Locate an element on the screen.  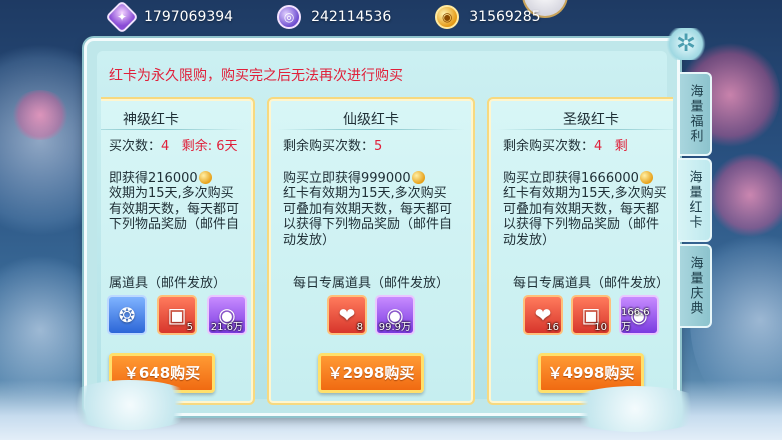
currency-gem-value: 1797069394 is located at coordinates (189, 17).